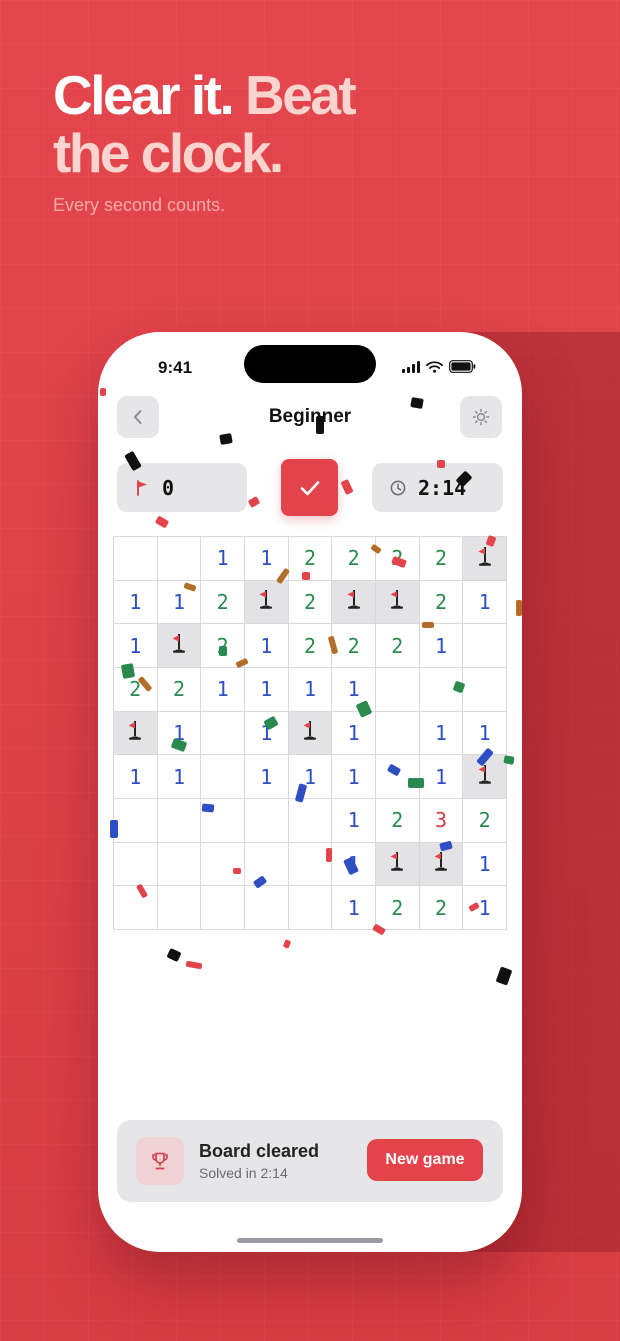  I want to click on restart-face-button, so click(309, 487).